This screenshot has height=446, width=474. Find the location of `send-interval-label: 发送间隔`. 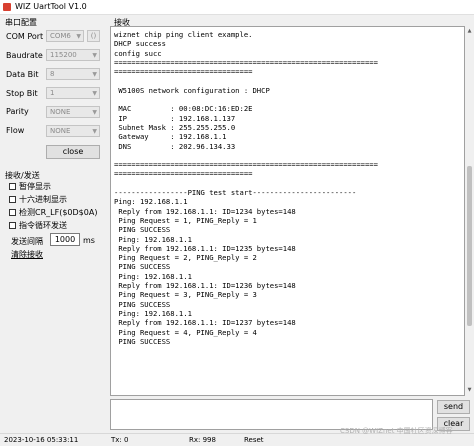

send-interval-label: 发送间隔 is located at coordinates (27, 241).